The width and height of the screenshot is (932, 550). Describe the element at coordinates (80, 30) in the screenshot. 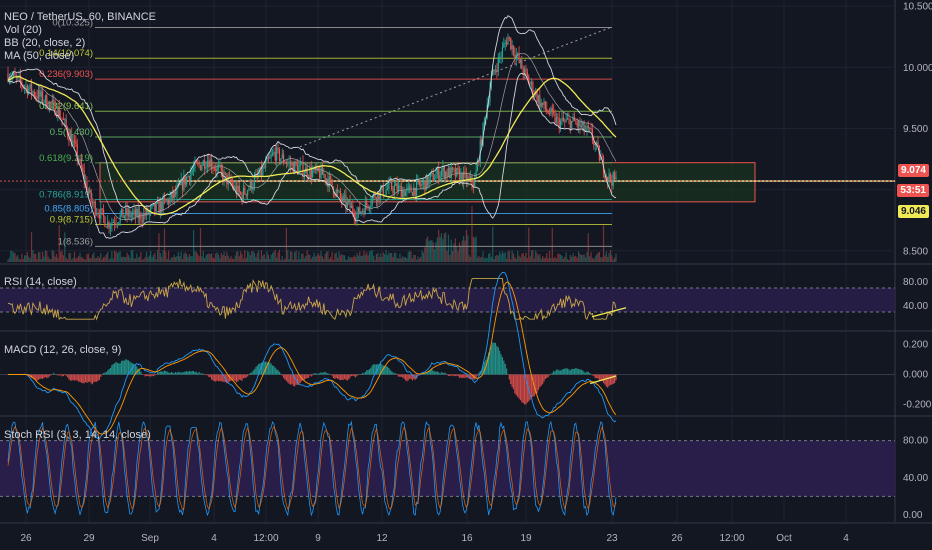

I see `indicator-volume: Vol (20)` at that location.